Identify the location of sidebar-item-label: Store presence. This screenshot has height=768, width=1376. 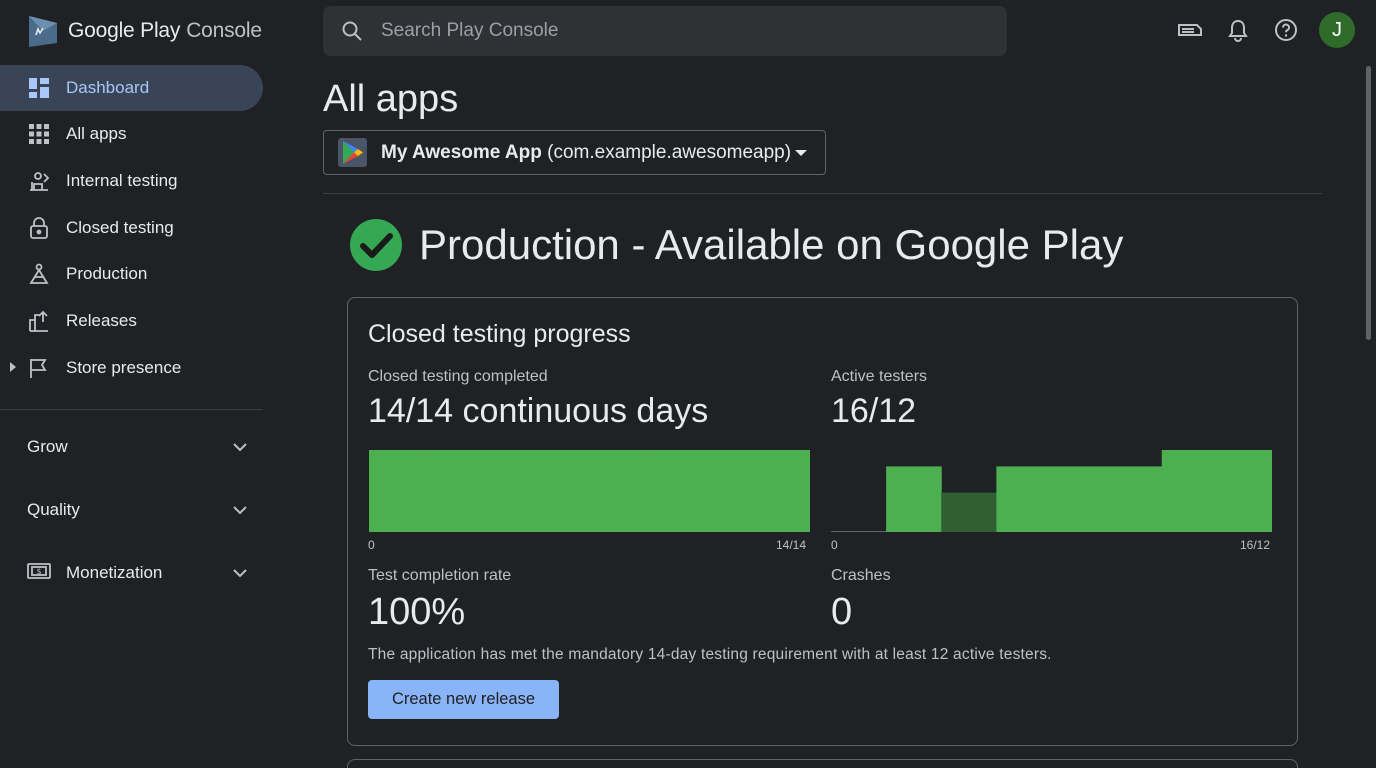
(124, 367).